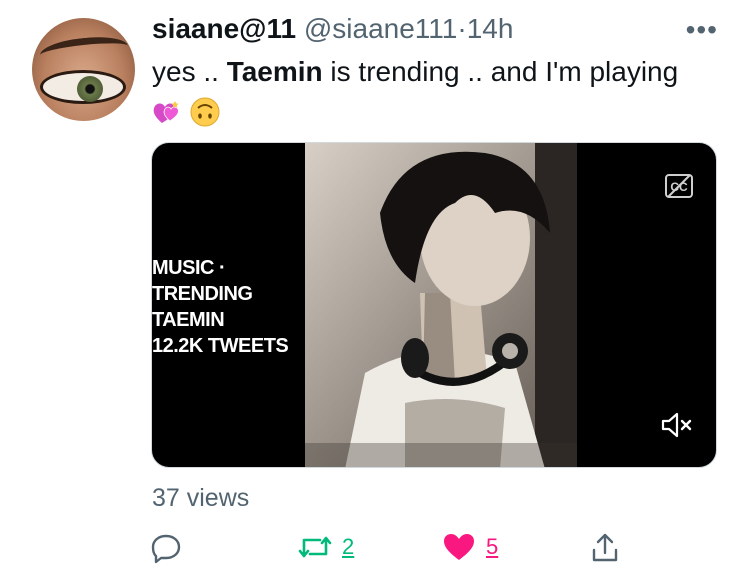  I want to click on display-name: siaane@11, so click(224, 28).